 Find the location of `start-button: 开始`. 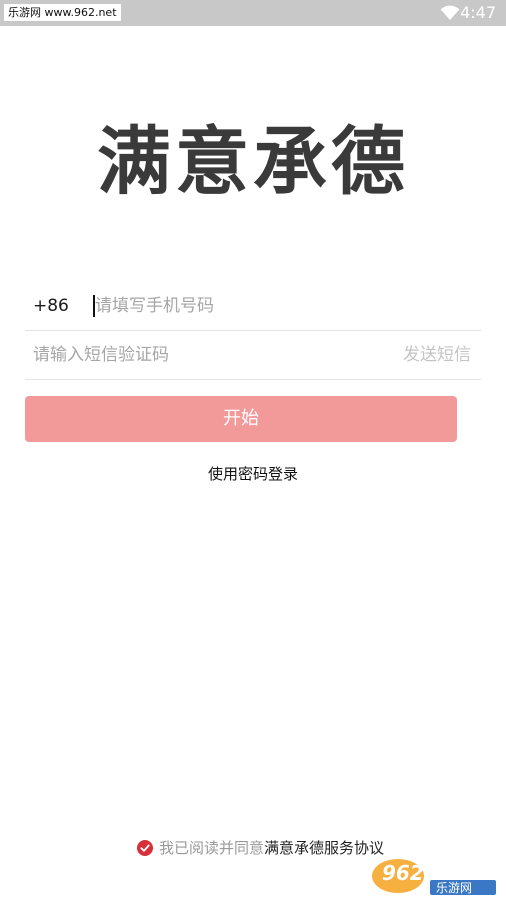

start-button: 开始 is located at coordinates (241, 419).